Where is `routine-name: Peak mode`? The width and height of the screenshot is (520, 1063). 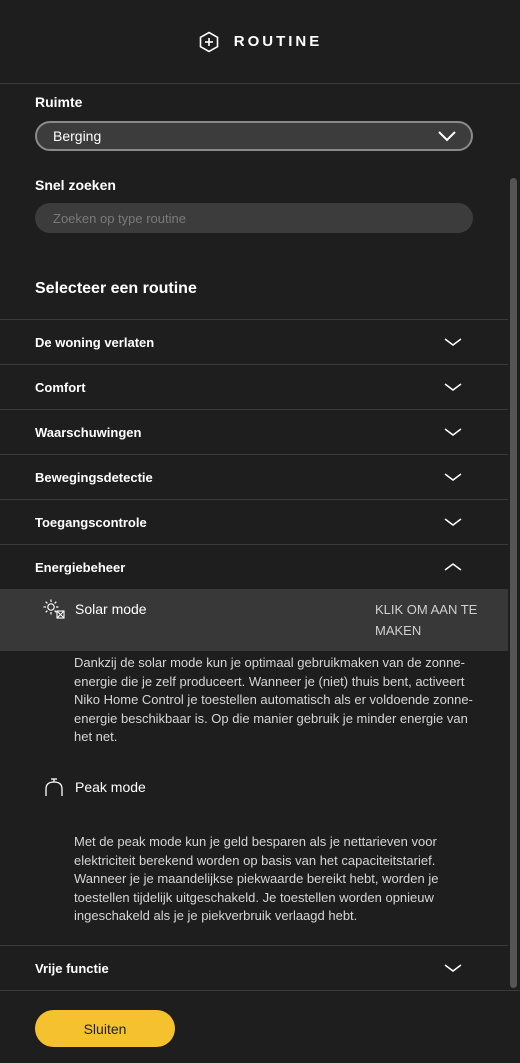
routine-name: Peak mode is located at coordinates (110, 787).